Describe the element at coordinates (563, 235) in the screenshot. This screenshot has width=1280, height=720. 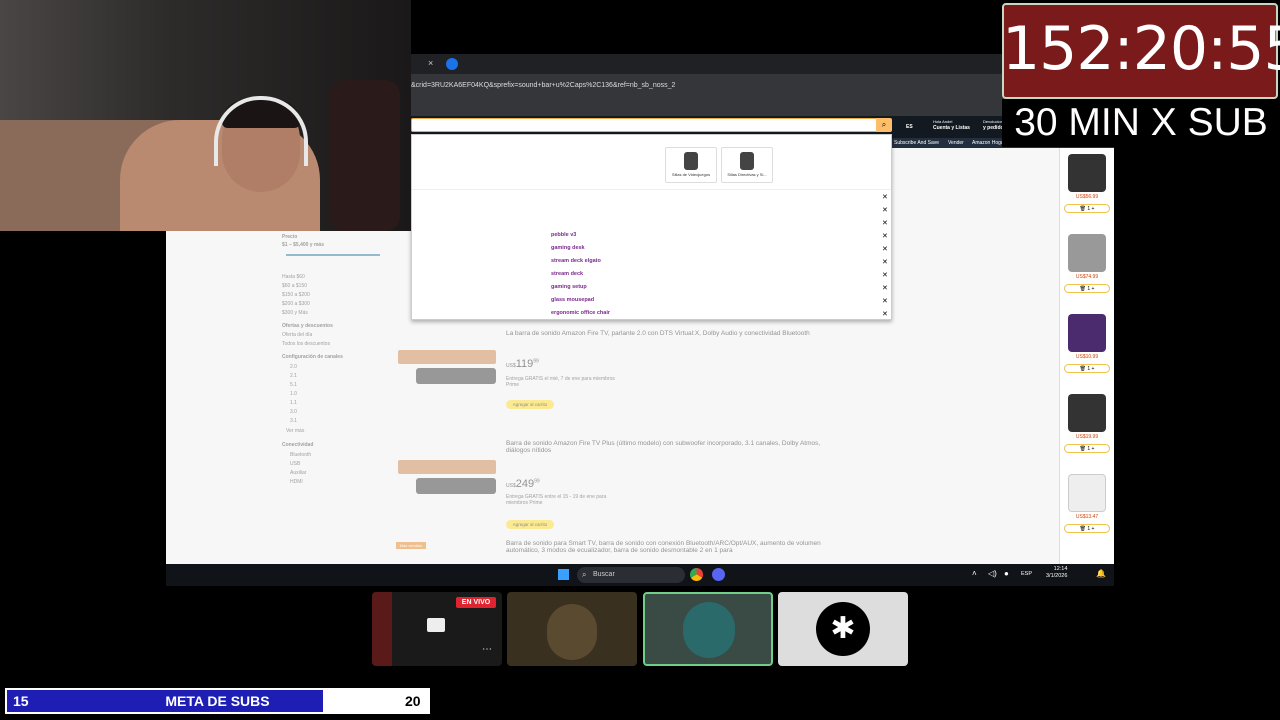
I see `suggestion-item: pebble v3` at that location.